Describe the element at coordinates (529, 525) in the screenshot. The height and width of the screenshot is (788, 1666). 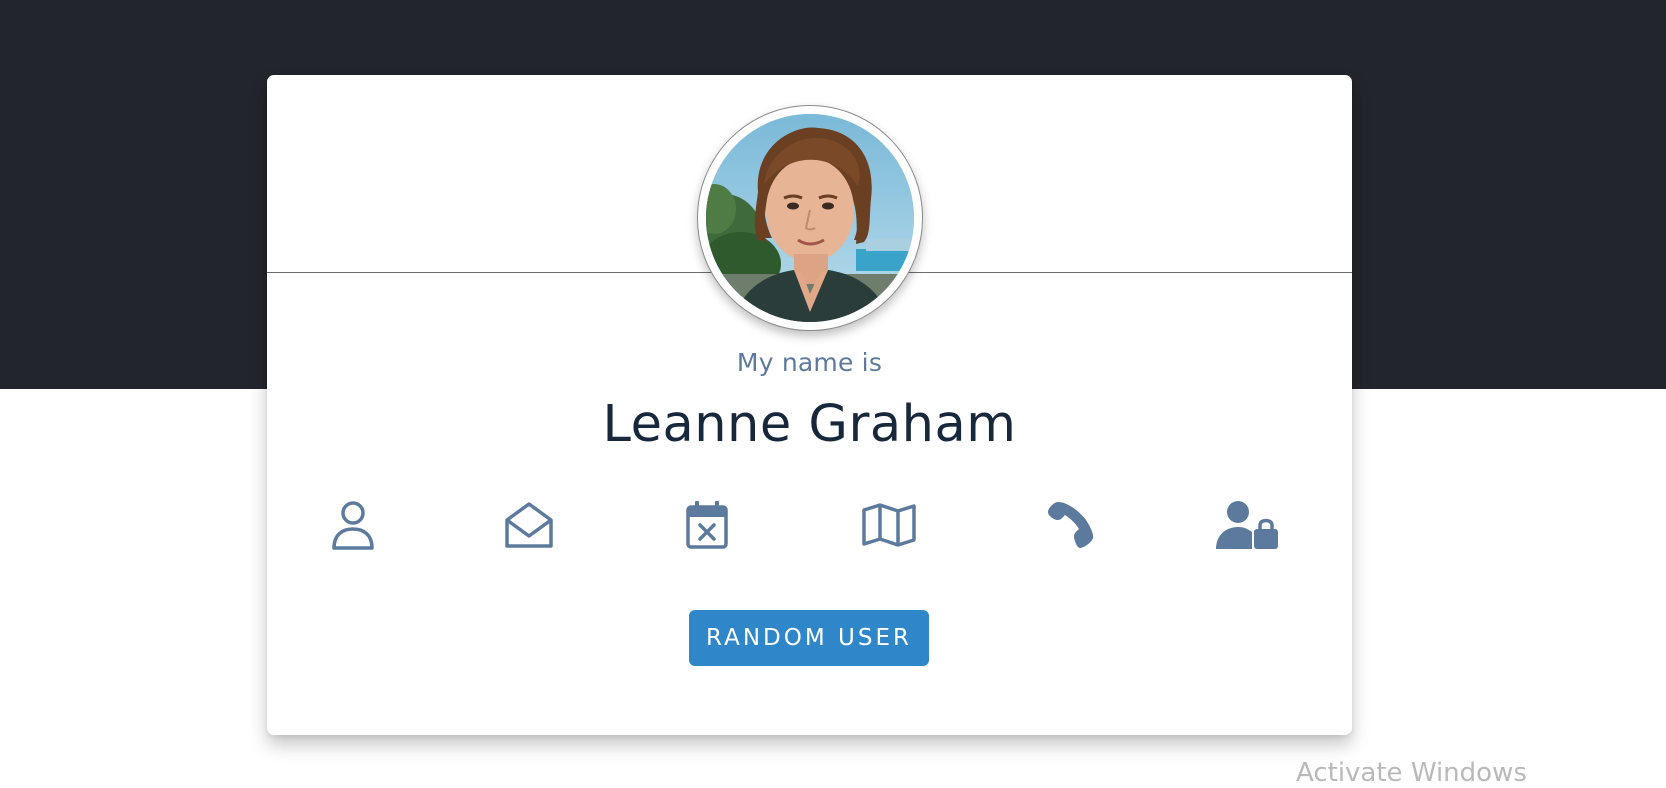
I see `envelope-open-icon` at that location.